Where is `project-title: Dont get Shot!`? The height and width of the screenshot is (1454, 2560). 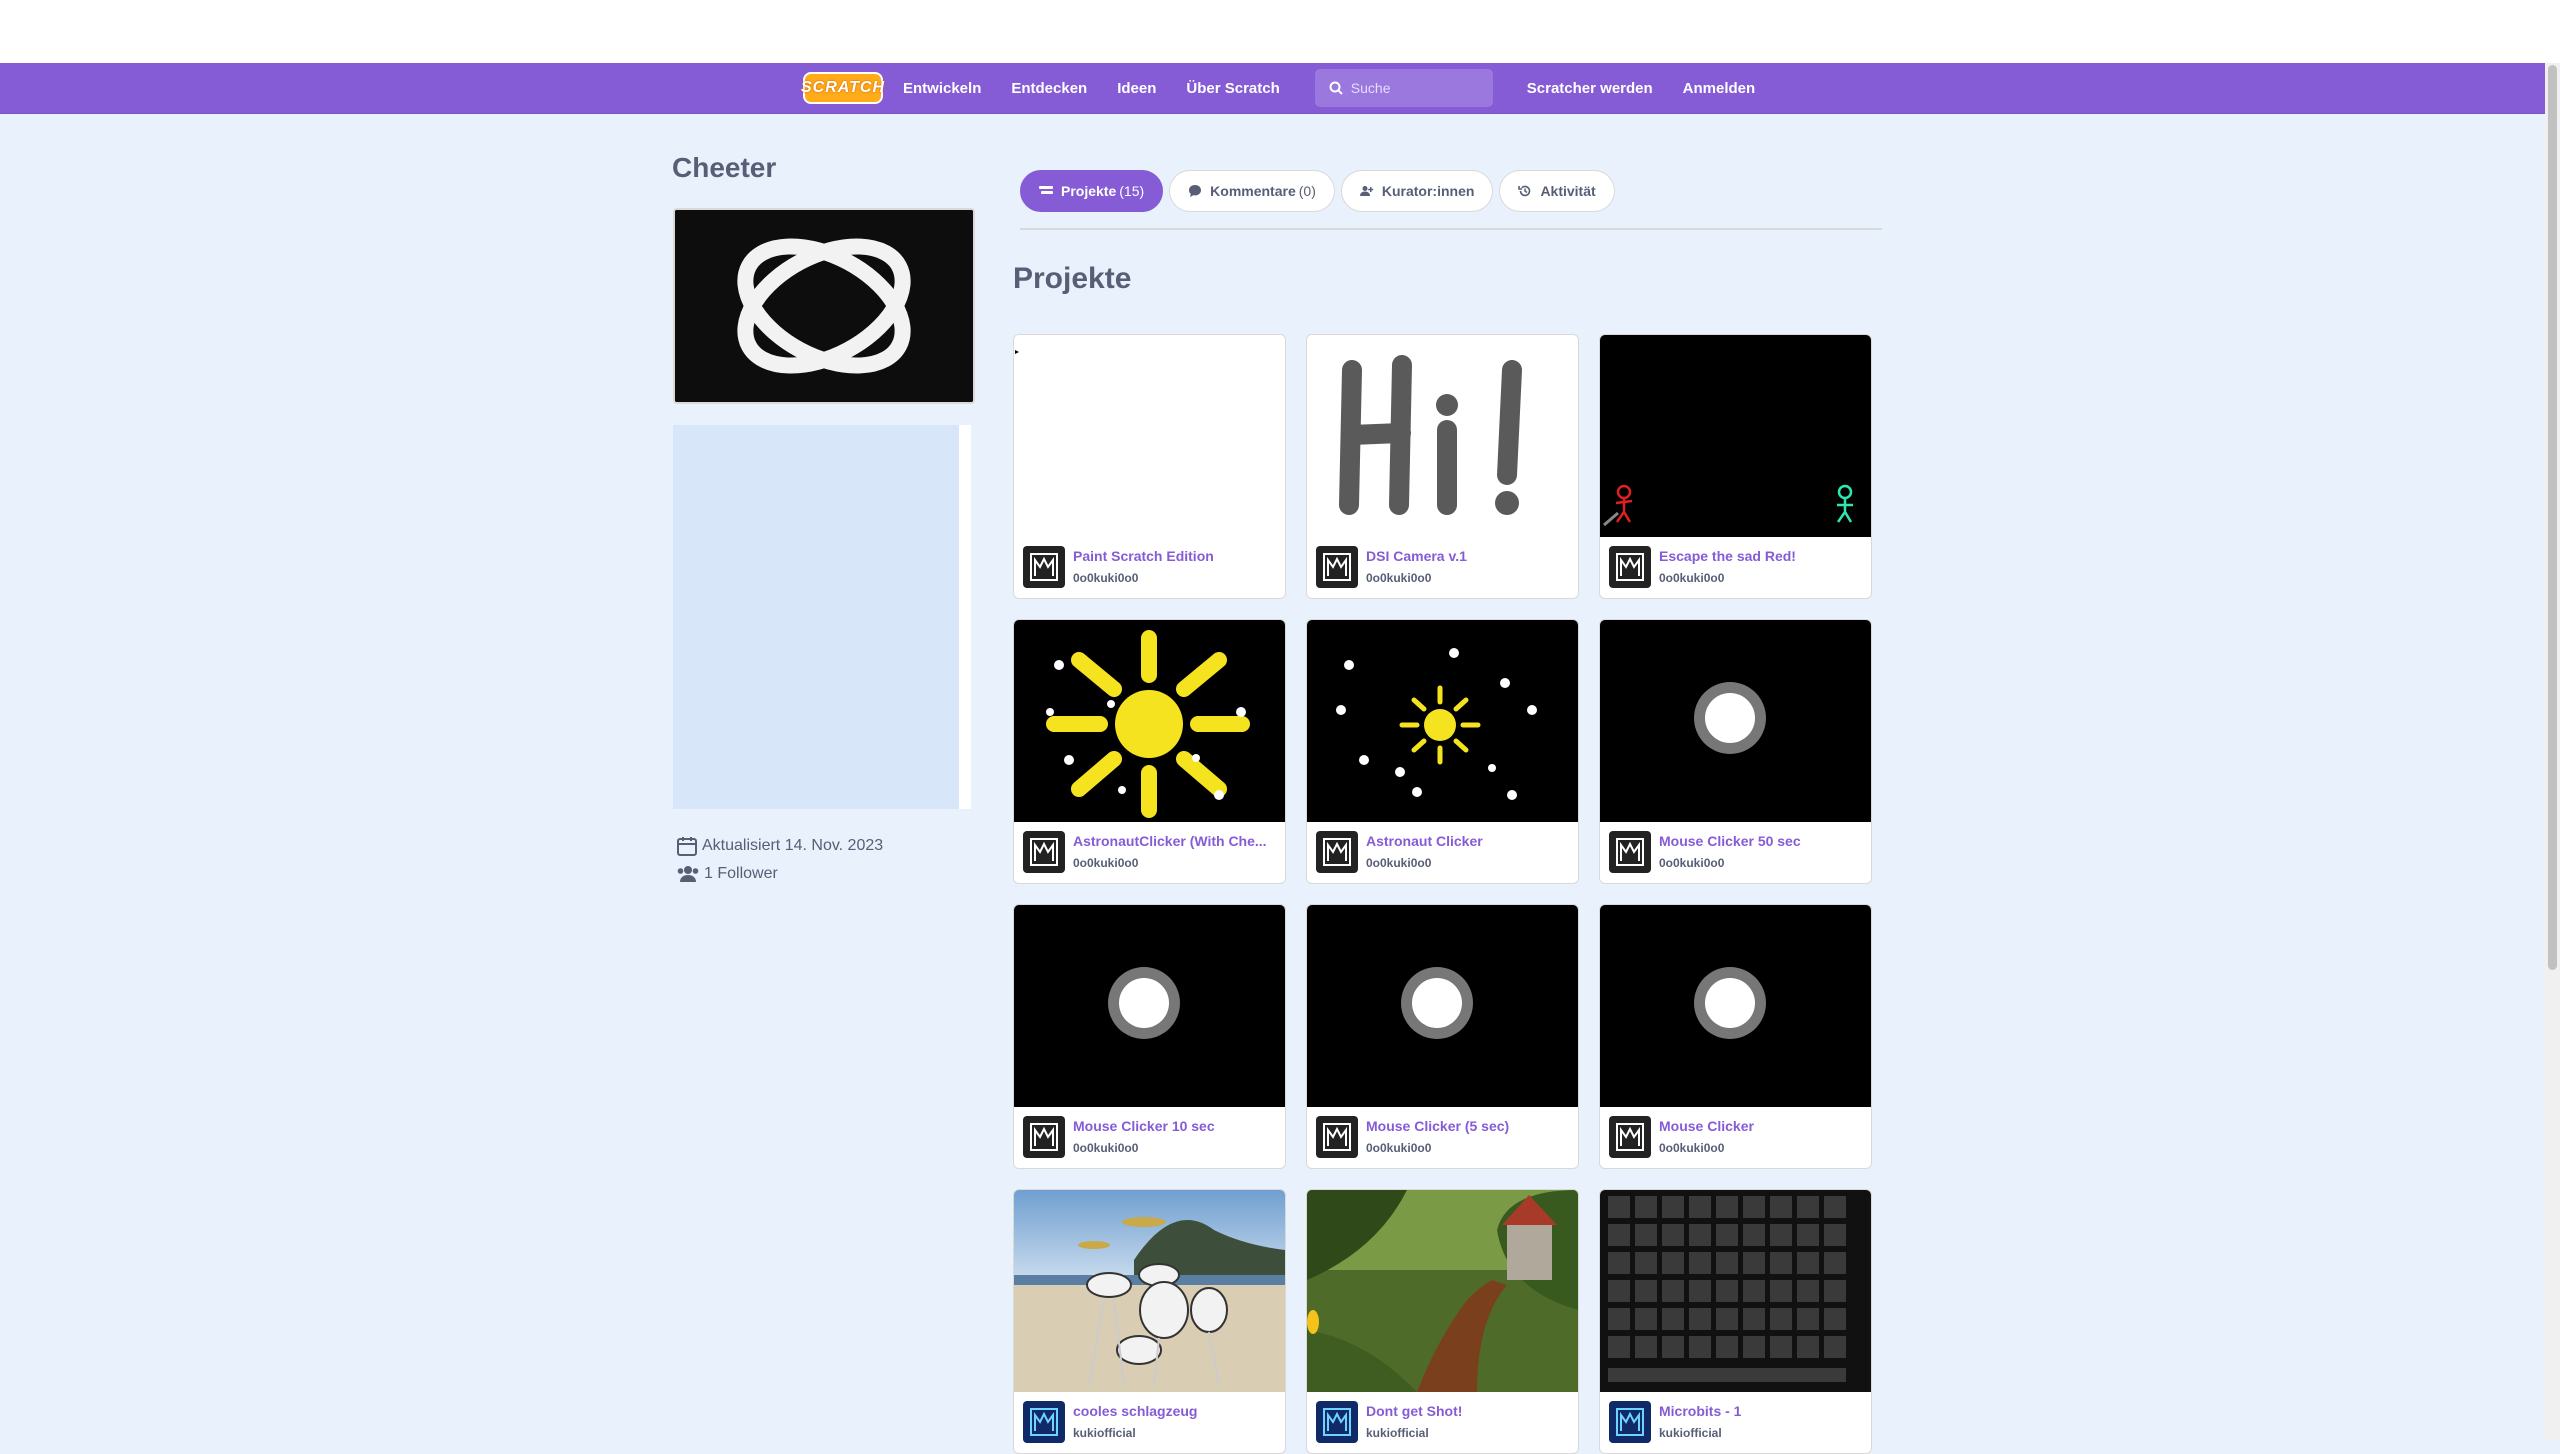 project-title: Dont get Shot! is located at coordinates (1414, 1411).